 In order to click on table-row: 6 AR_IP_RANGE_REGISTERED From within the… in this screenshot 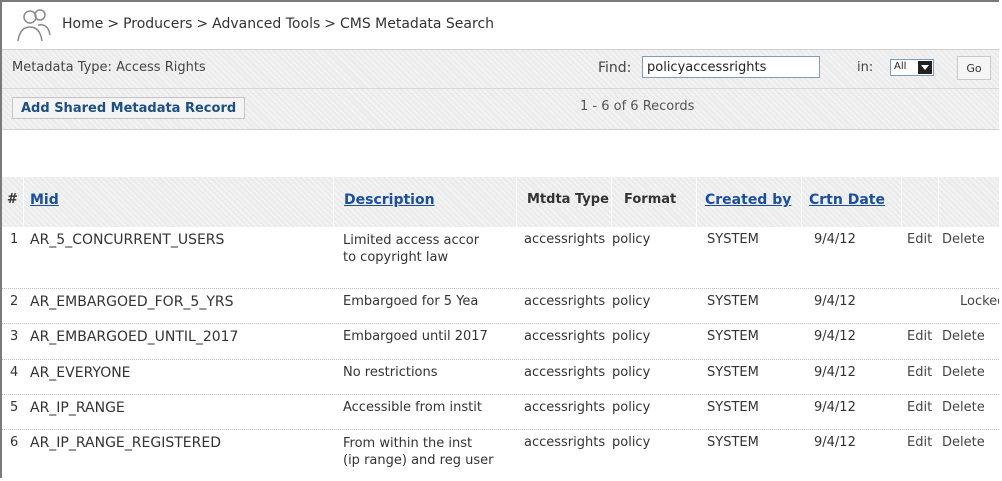, I will do `click(500, 454)`.